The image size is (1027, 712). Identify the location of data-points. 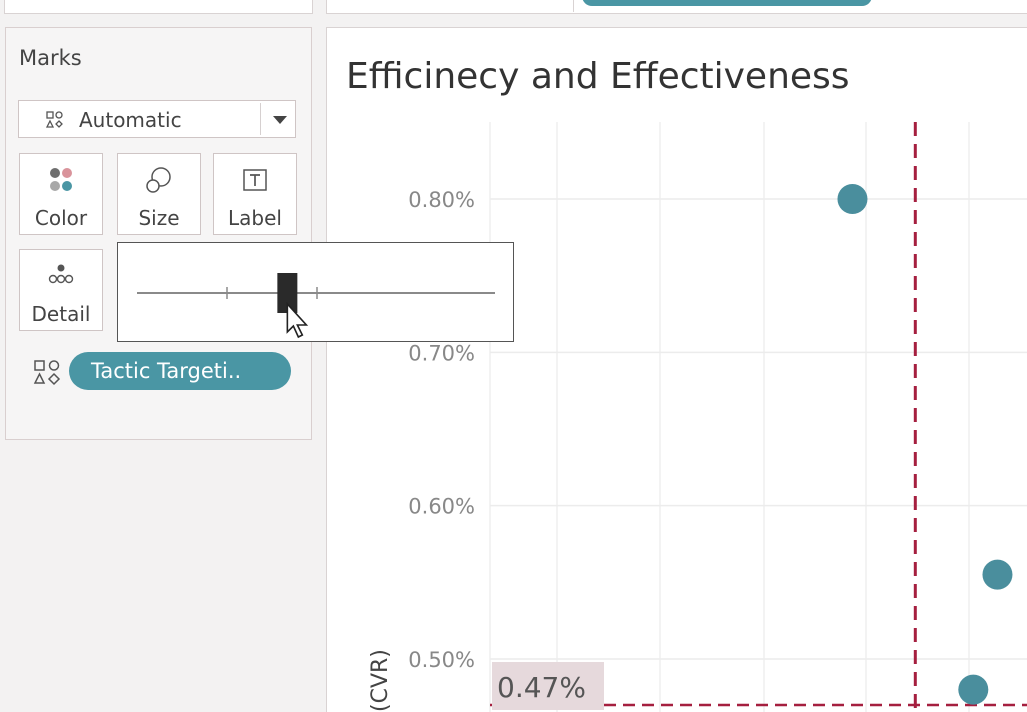
(925, 444).